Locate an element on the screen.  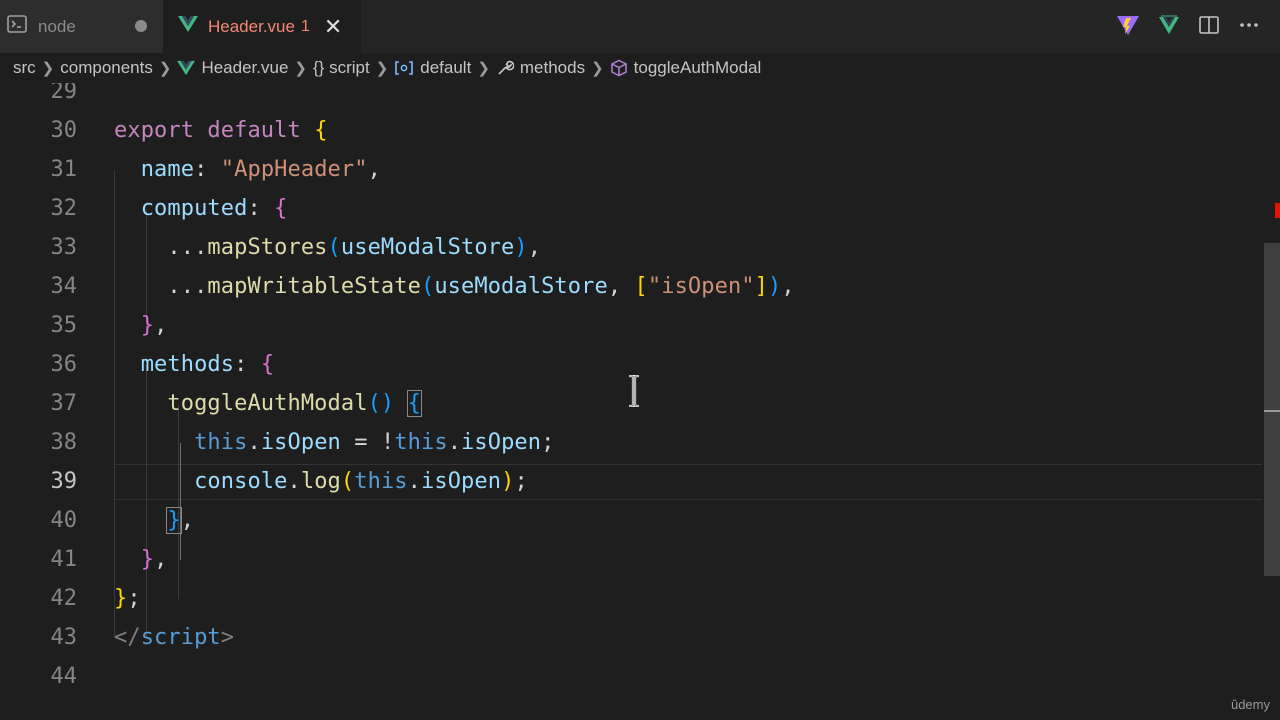
breadcrumb-item-script: {} script is located at coordinates (341, 68).